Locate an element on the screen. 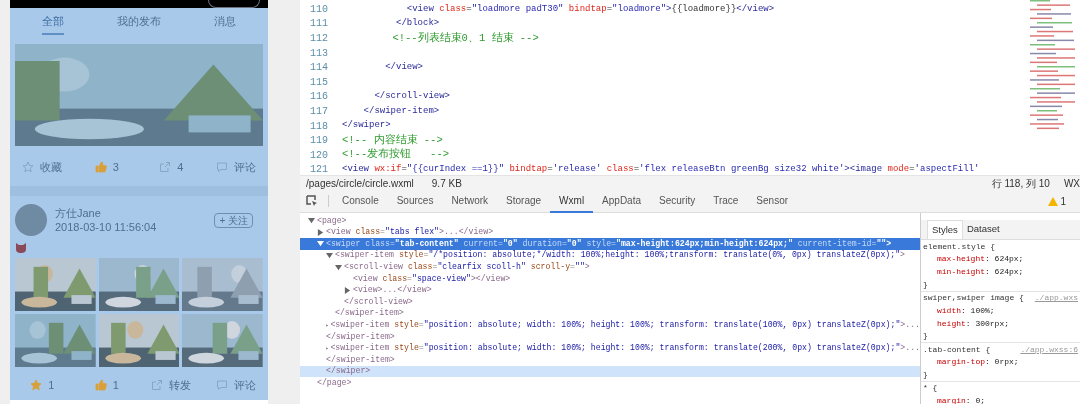 The height and width of the screenshot is (404, 1080). element-tag: <swiper class="tab-content" current="0" duration="0" style="max-height:624px;min-height:624px;" current-item-id=""> is located at coordinates (609, 244).